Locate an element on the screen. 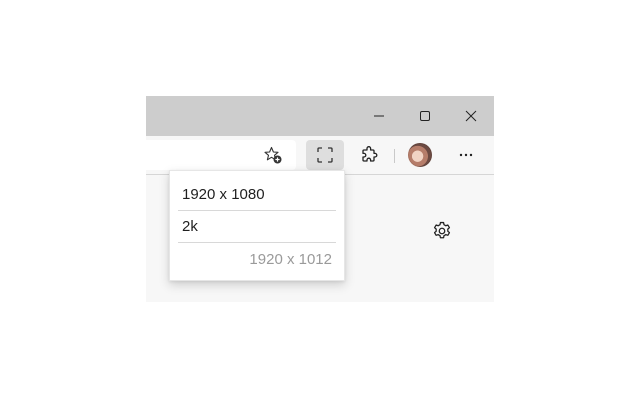  avatar is located at coordinates (420, 155).